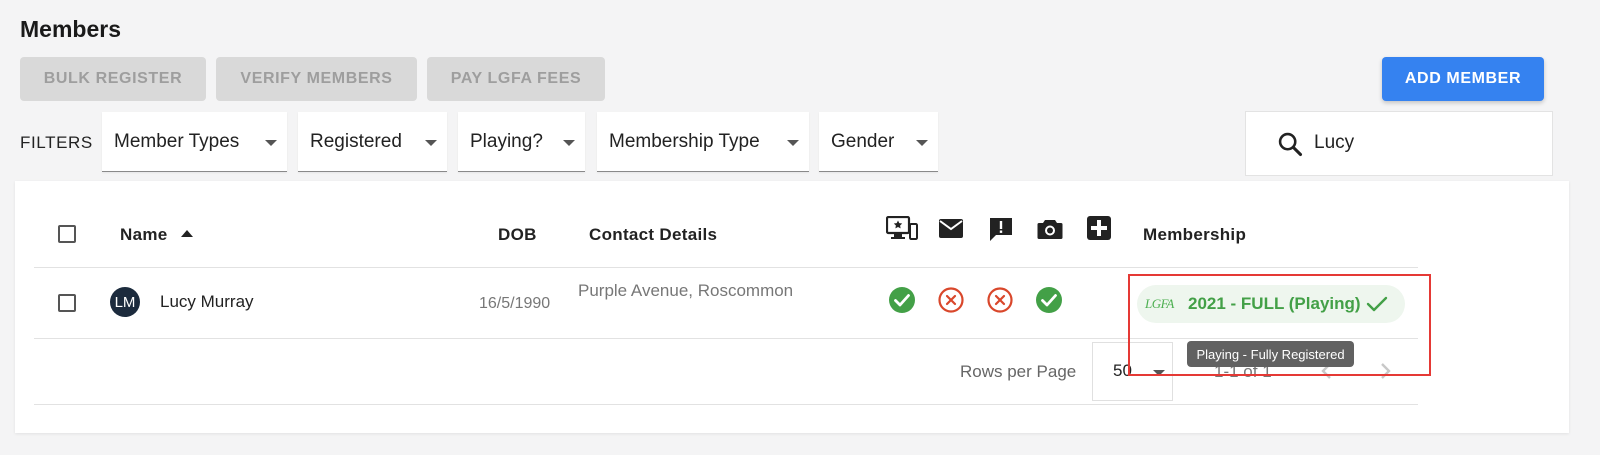 The image size is (1600, 455). What do you see at coordinates (67, 234) in the screenshot?
I see `select-all-checkbox` at bounding box center [67, 234].